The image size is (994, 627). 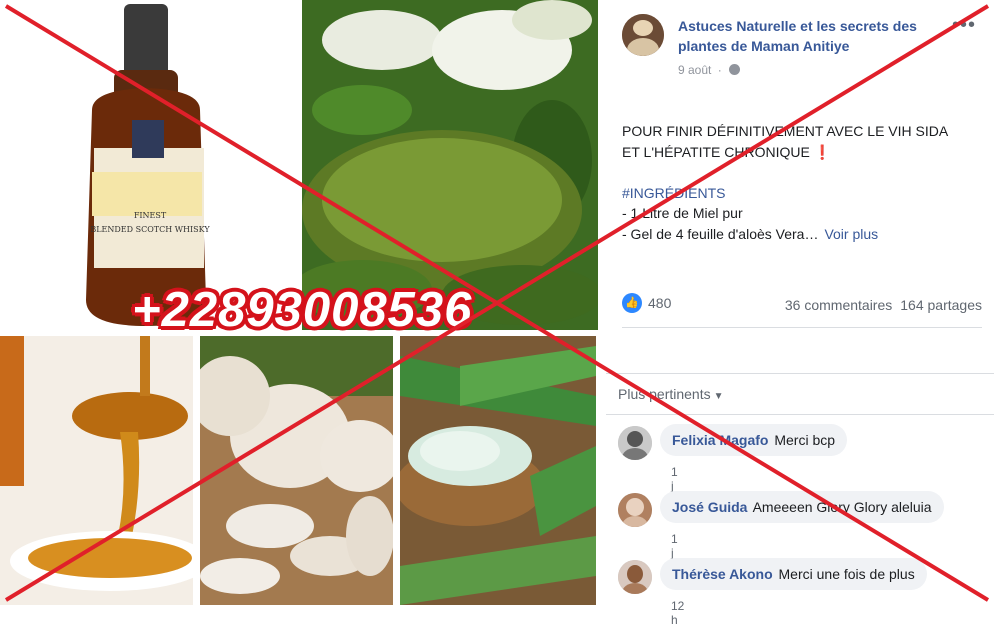 I want to click on reaction-counts: 👍 480 36 commentaires 164 partages, so click(x=802, y=305).